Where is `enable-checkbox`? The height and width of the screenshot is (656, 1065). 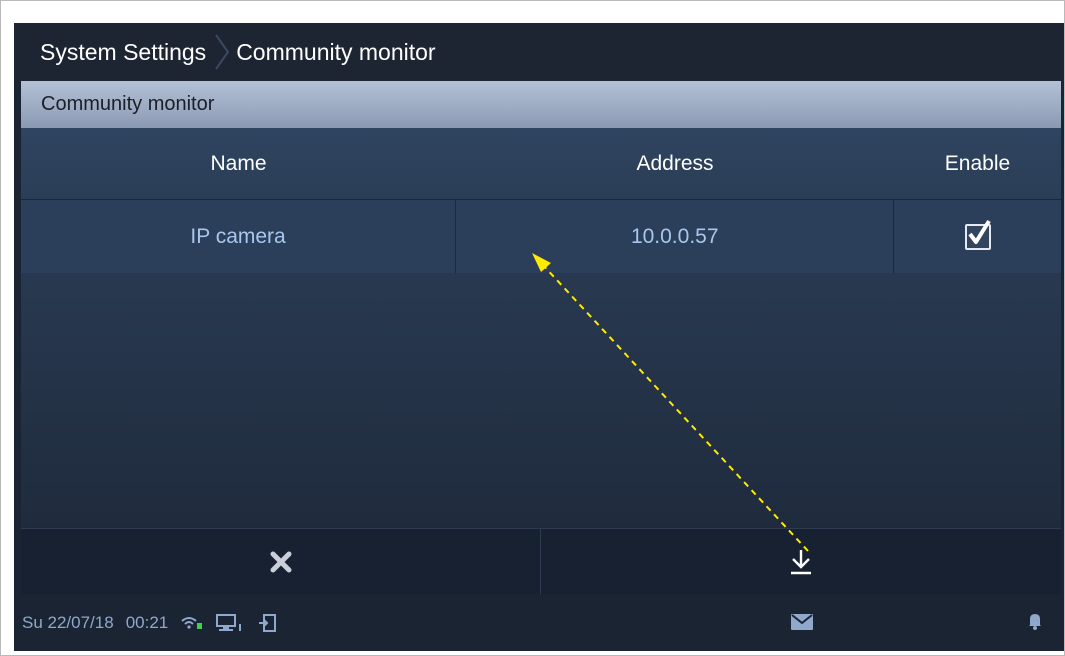
enable-checkbox is located at coordinates (977, 234).